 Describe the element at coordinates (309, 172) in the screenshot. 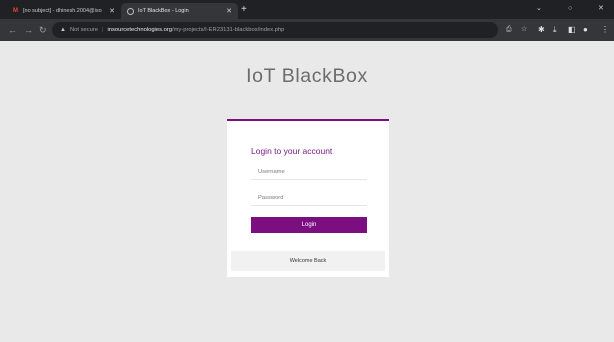

I see `username-field: Username` at that location.